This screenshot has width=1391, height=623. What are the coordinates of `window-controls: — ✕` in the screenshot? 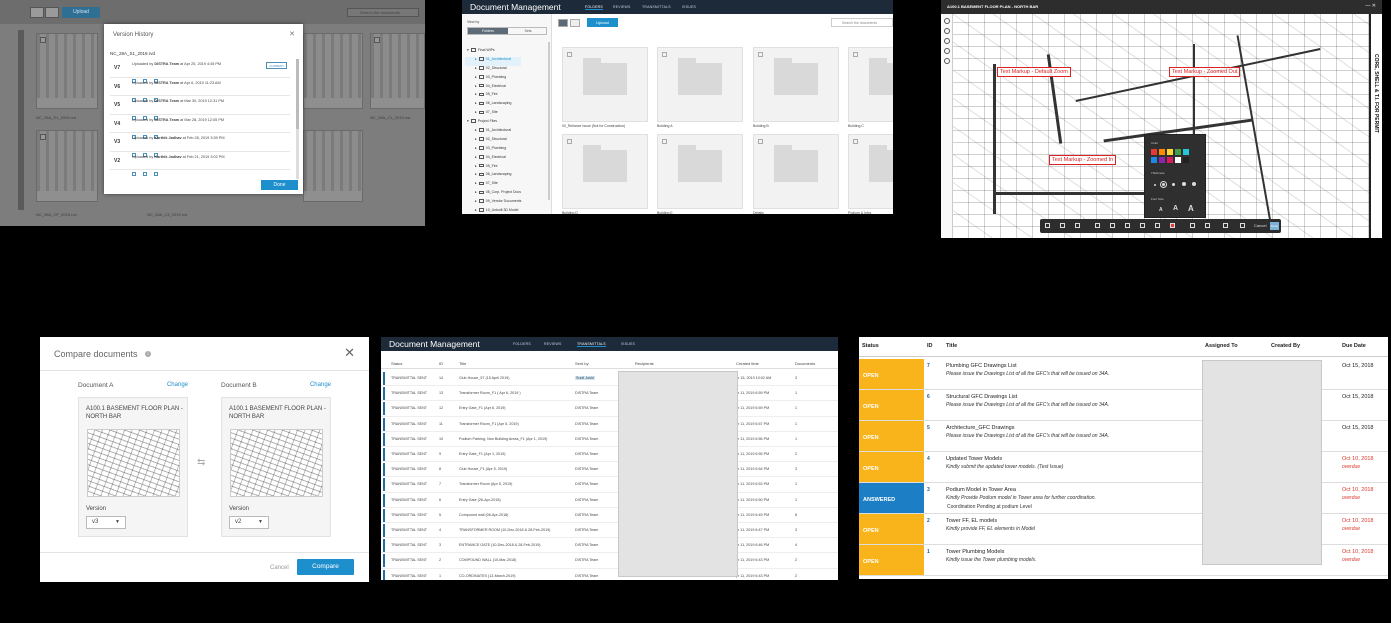 It's located at (1370, 6).